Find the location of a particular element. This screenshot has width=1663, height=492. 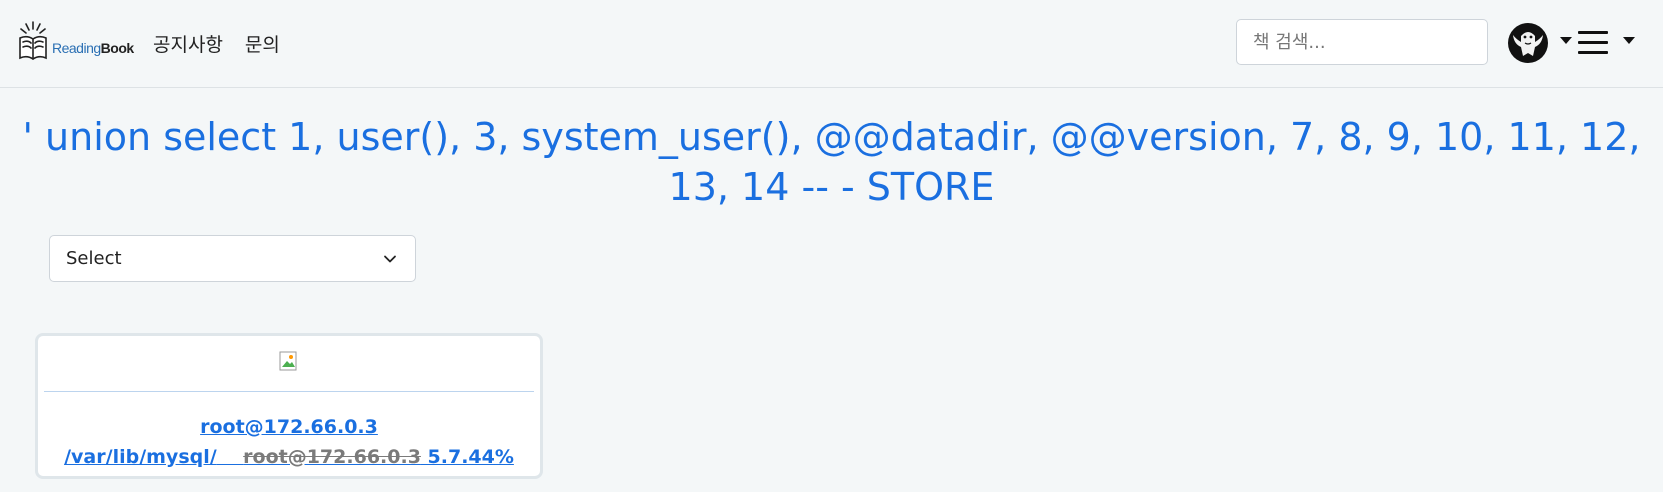

card-detail-link: /var/lib/mysql/ root@172.66.0.3 5.7.44% is located at coordinates (289, 457).